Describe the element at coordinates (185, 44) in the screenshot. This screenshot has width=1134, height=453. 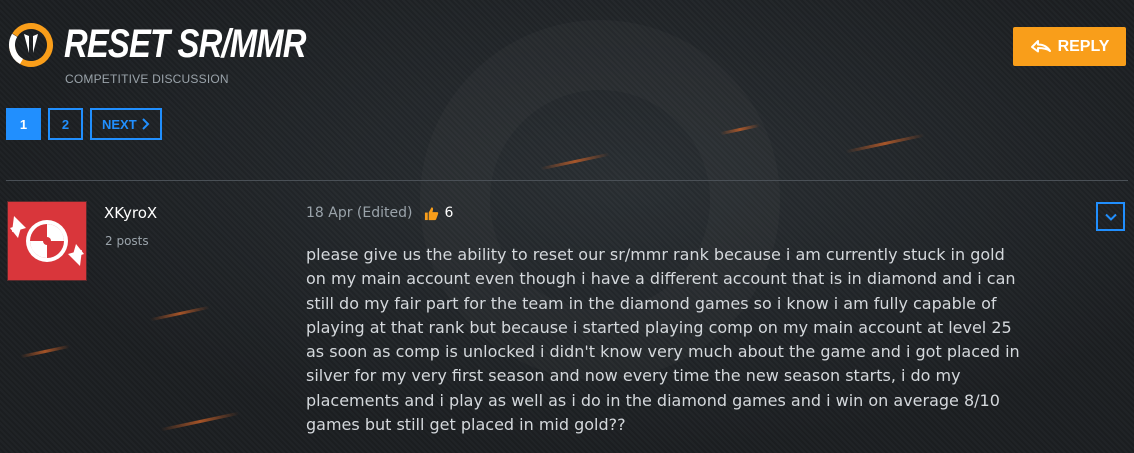
I see `page-title: RESET SR/MMR` at that location.